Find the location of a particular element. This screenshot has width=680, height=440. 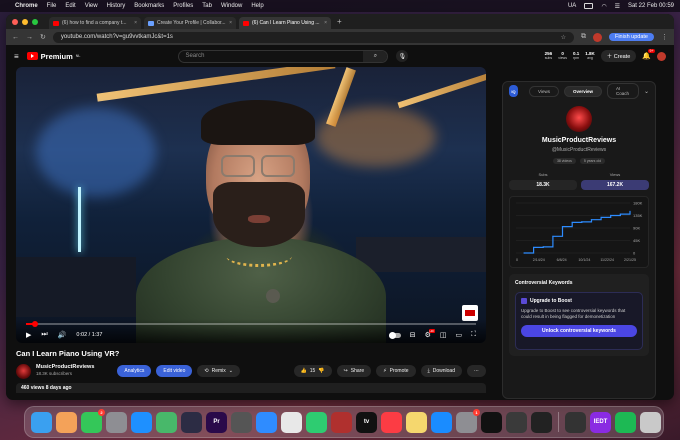

account-avatar is located at coordinates (661, 56).